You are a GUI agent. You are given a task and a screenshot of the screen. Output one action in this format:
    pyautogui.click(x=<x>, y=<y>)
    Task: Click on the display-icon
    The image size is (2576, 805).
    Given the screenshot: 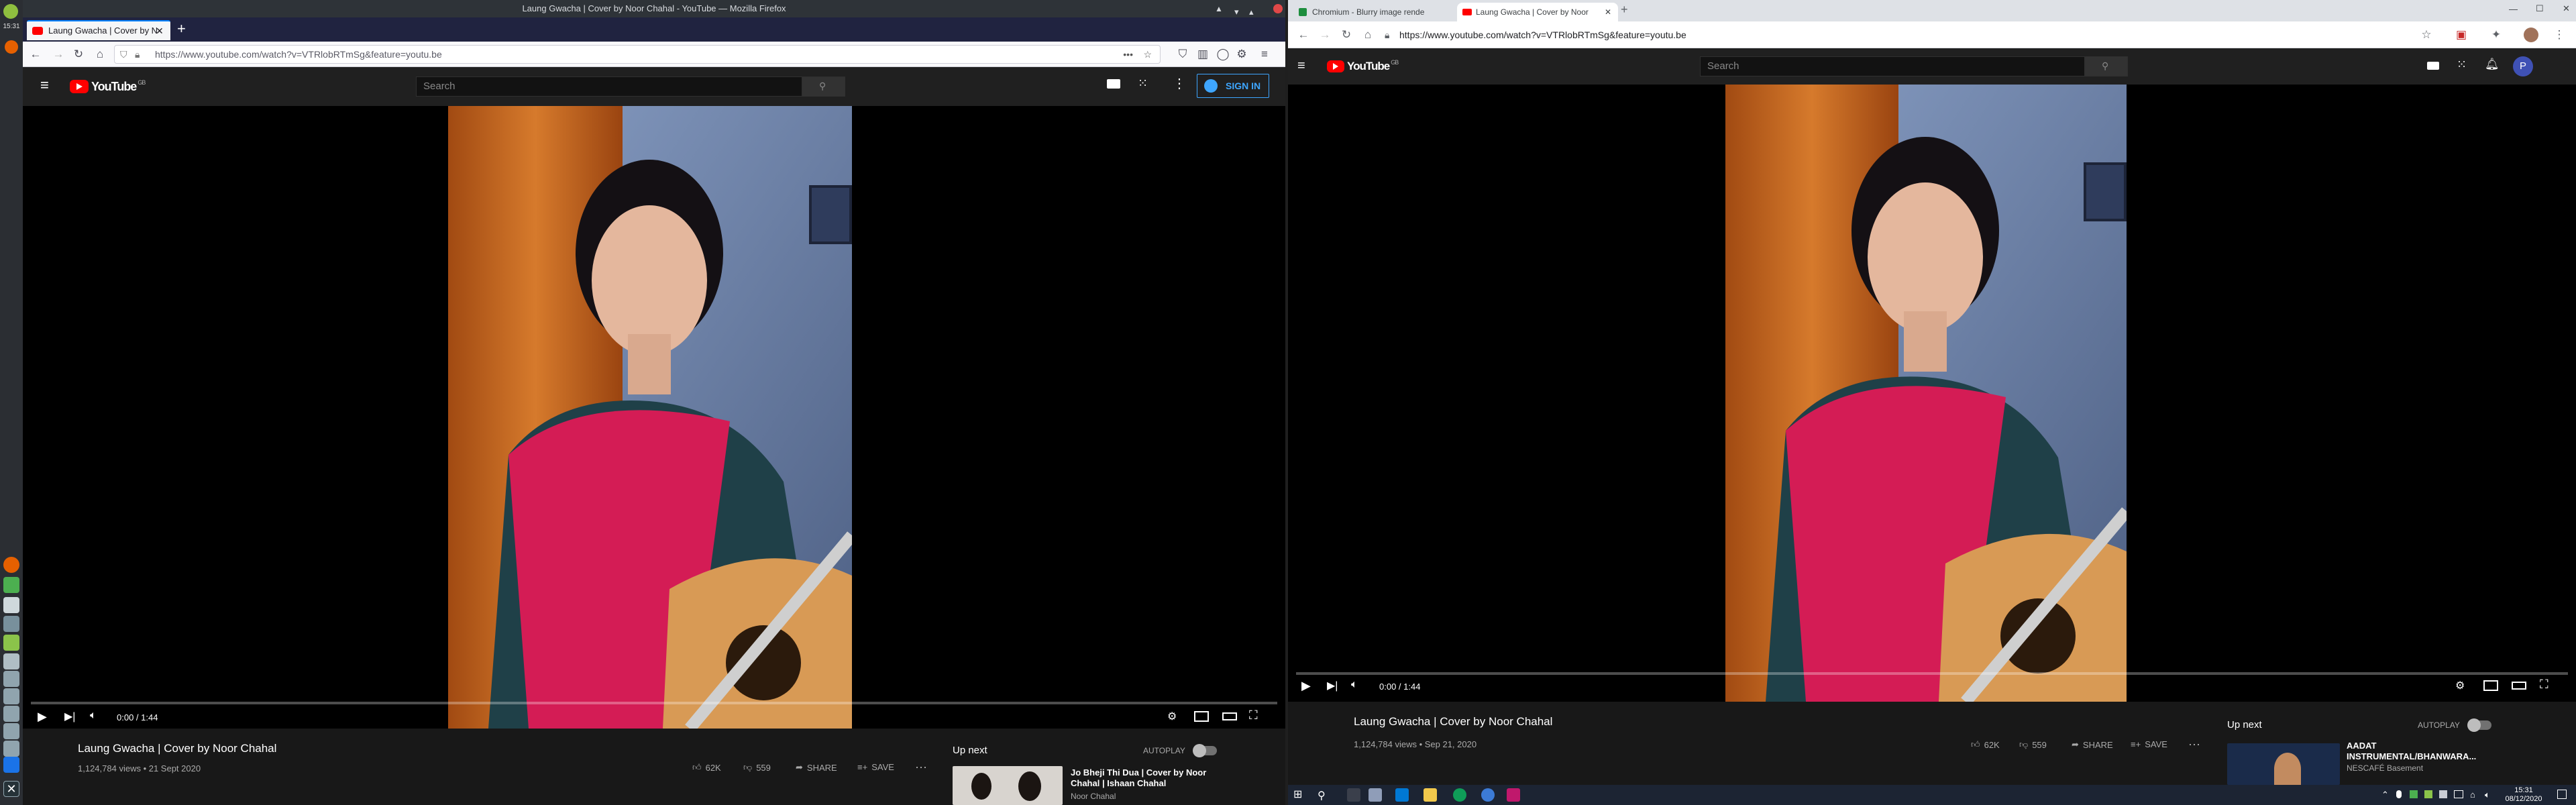 What is the action you would take?
    pyautogui.click(x=2458, y=794)
    